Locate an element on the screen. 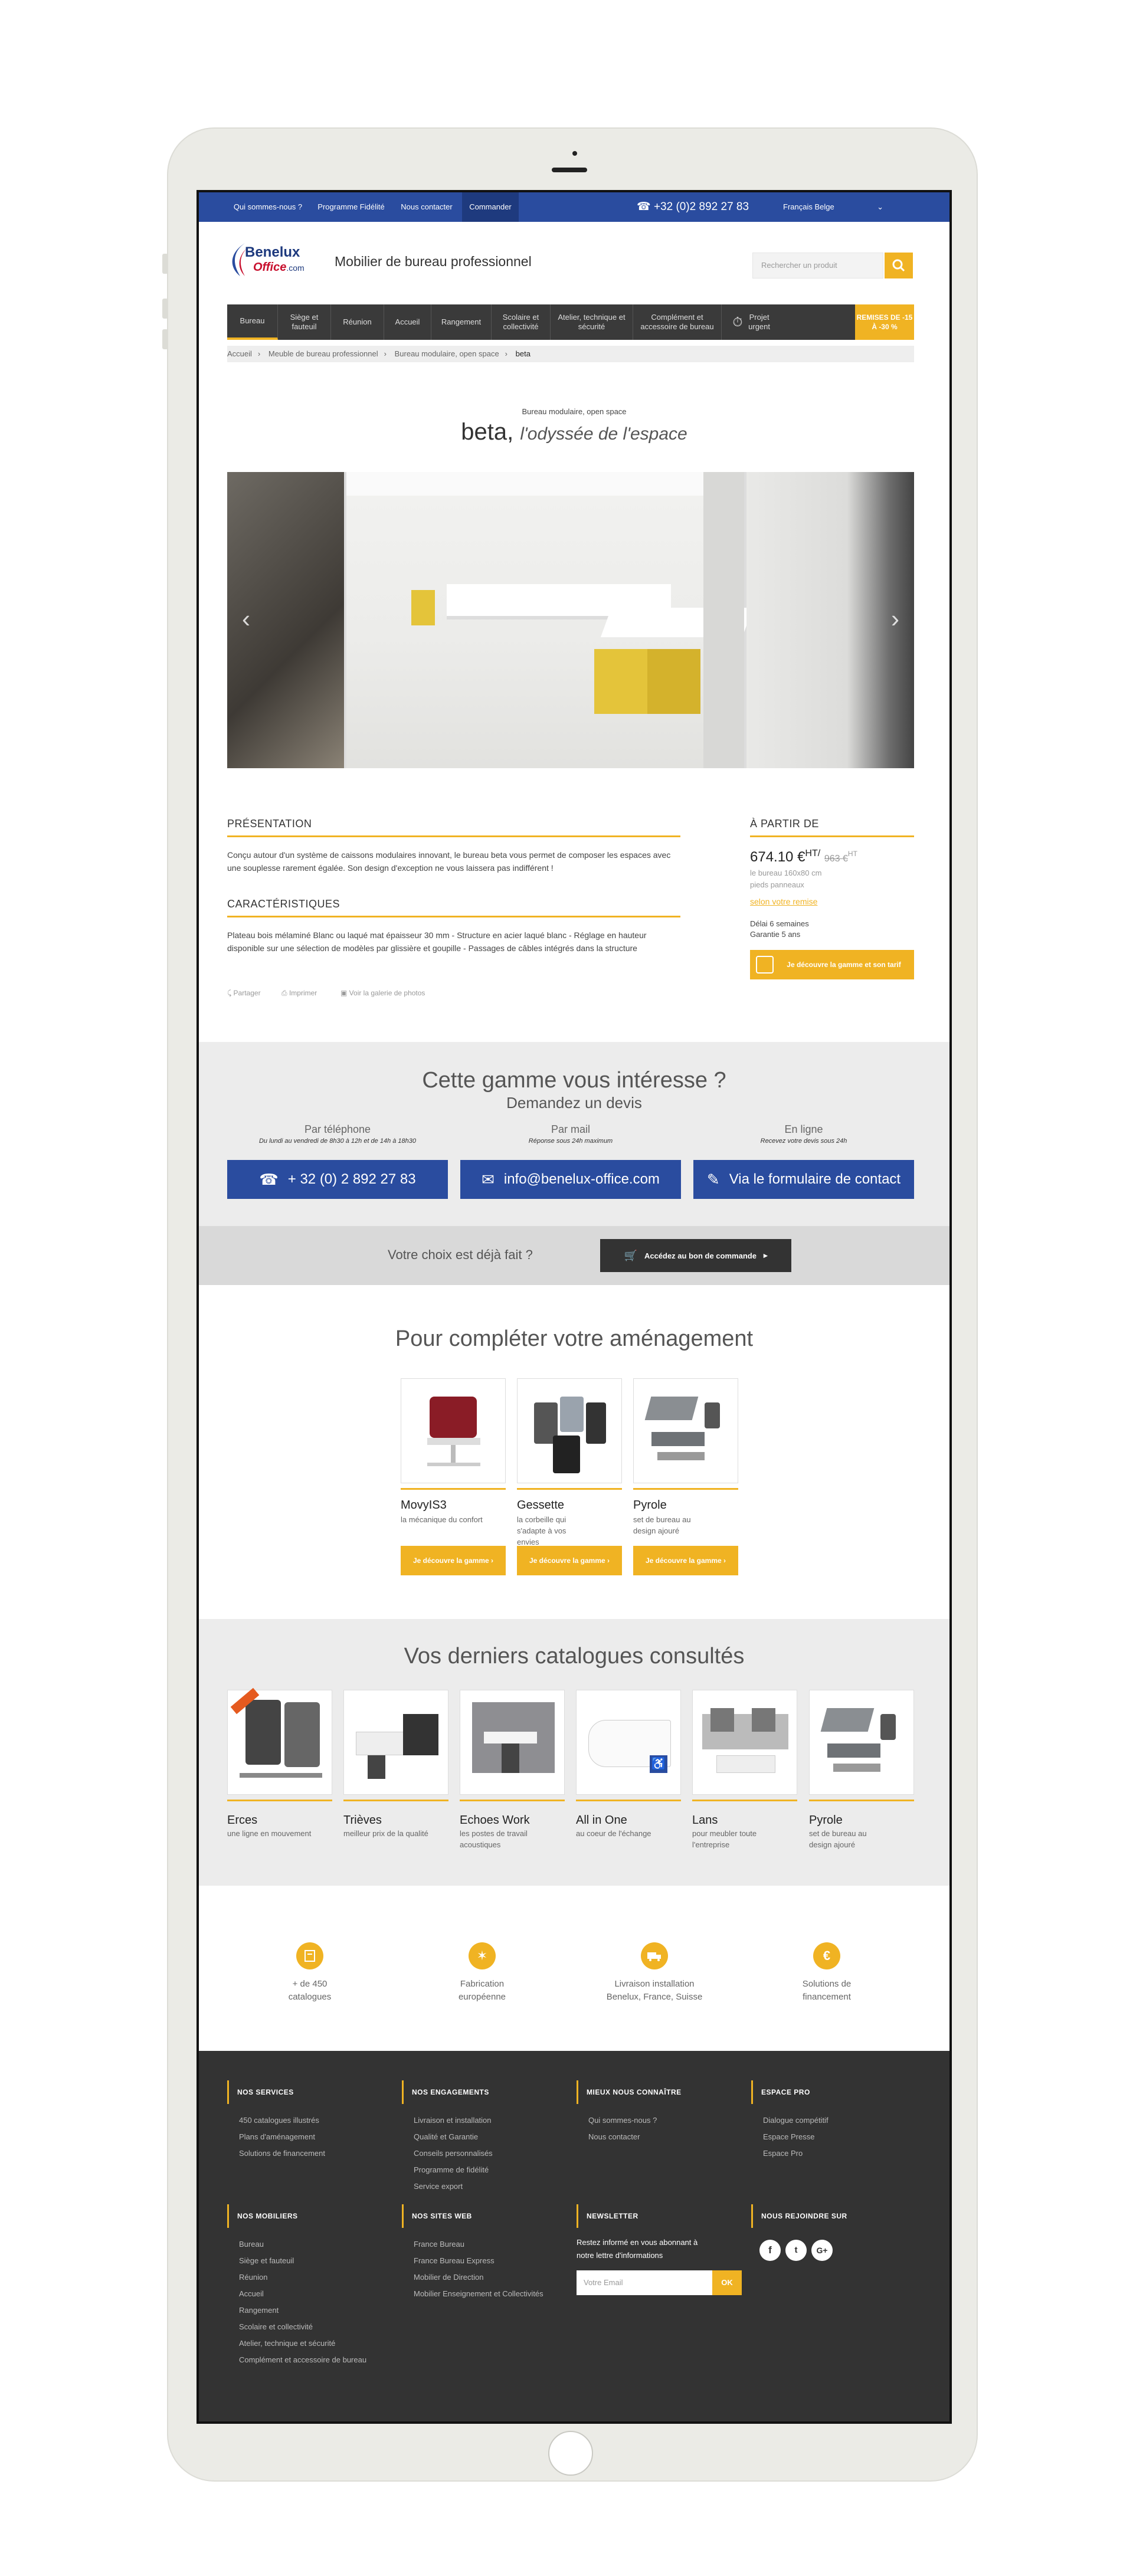 The image size is (1133, 2576). footer-link: Atelier, technique et sécurité is located at coordinates (287, 2343).